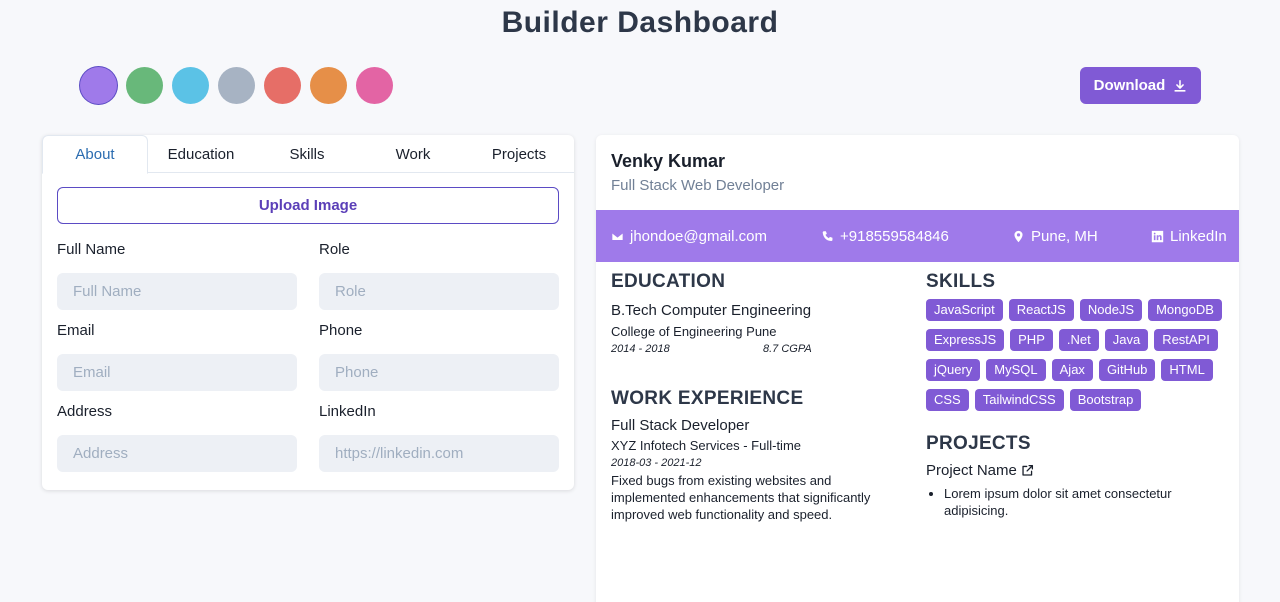 This screenshot has height=602, width=1280. I want to click on resume-name: Venky Kumar, so click(668, 161).